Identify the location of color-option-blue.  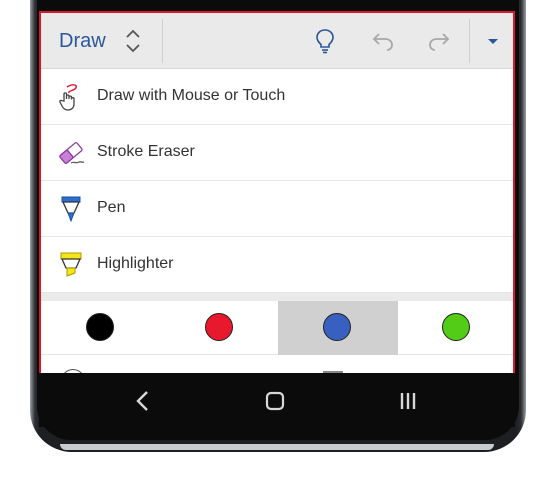
(338, 328).